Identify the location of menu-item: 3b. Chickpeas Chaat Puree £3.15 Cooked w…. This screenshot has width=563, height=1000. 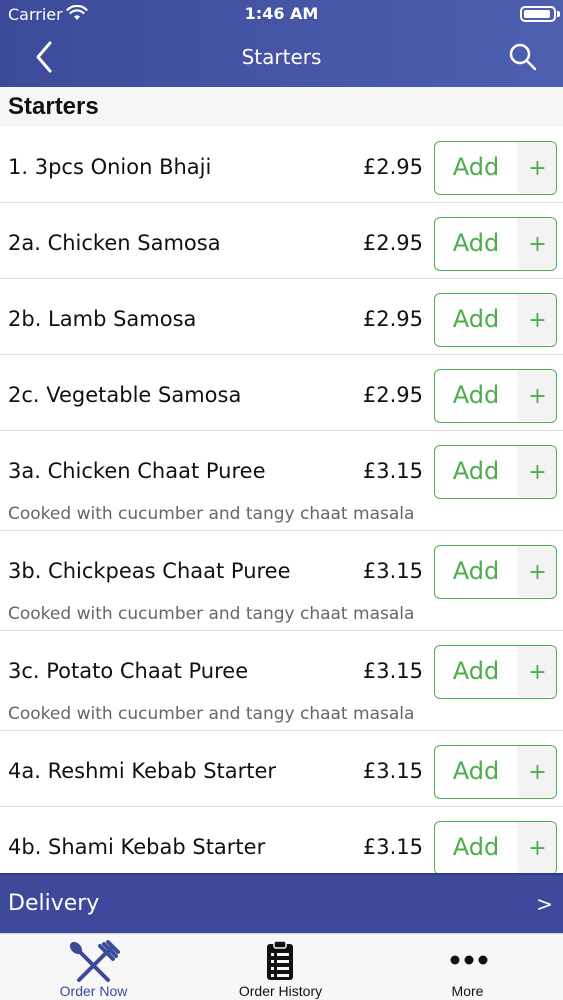
(281, 581).